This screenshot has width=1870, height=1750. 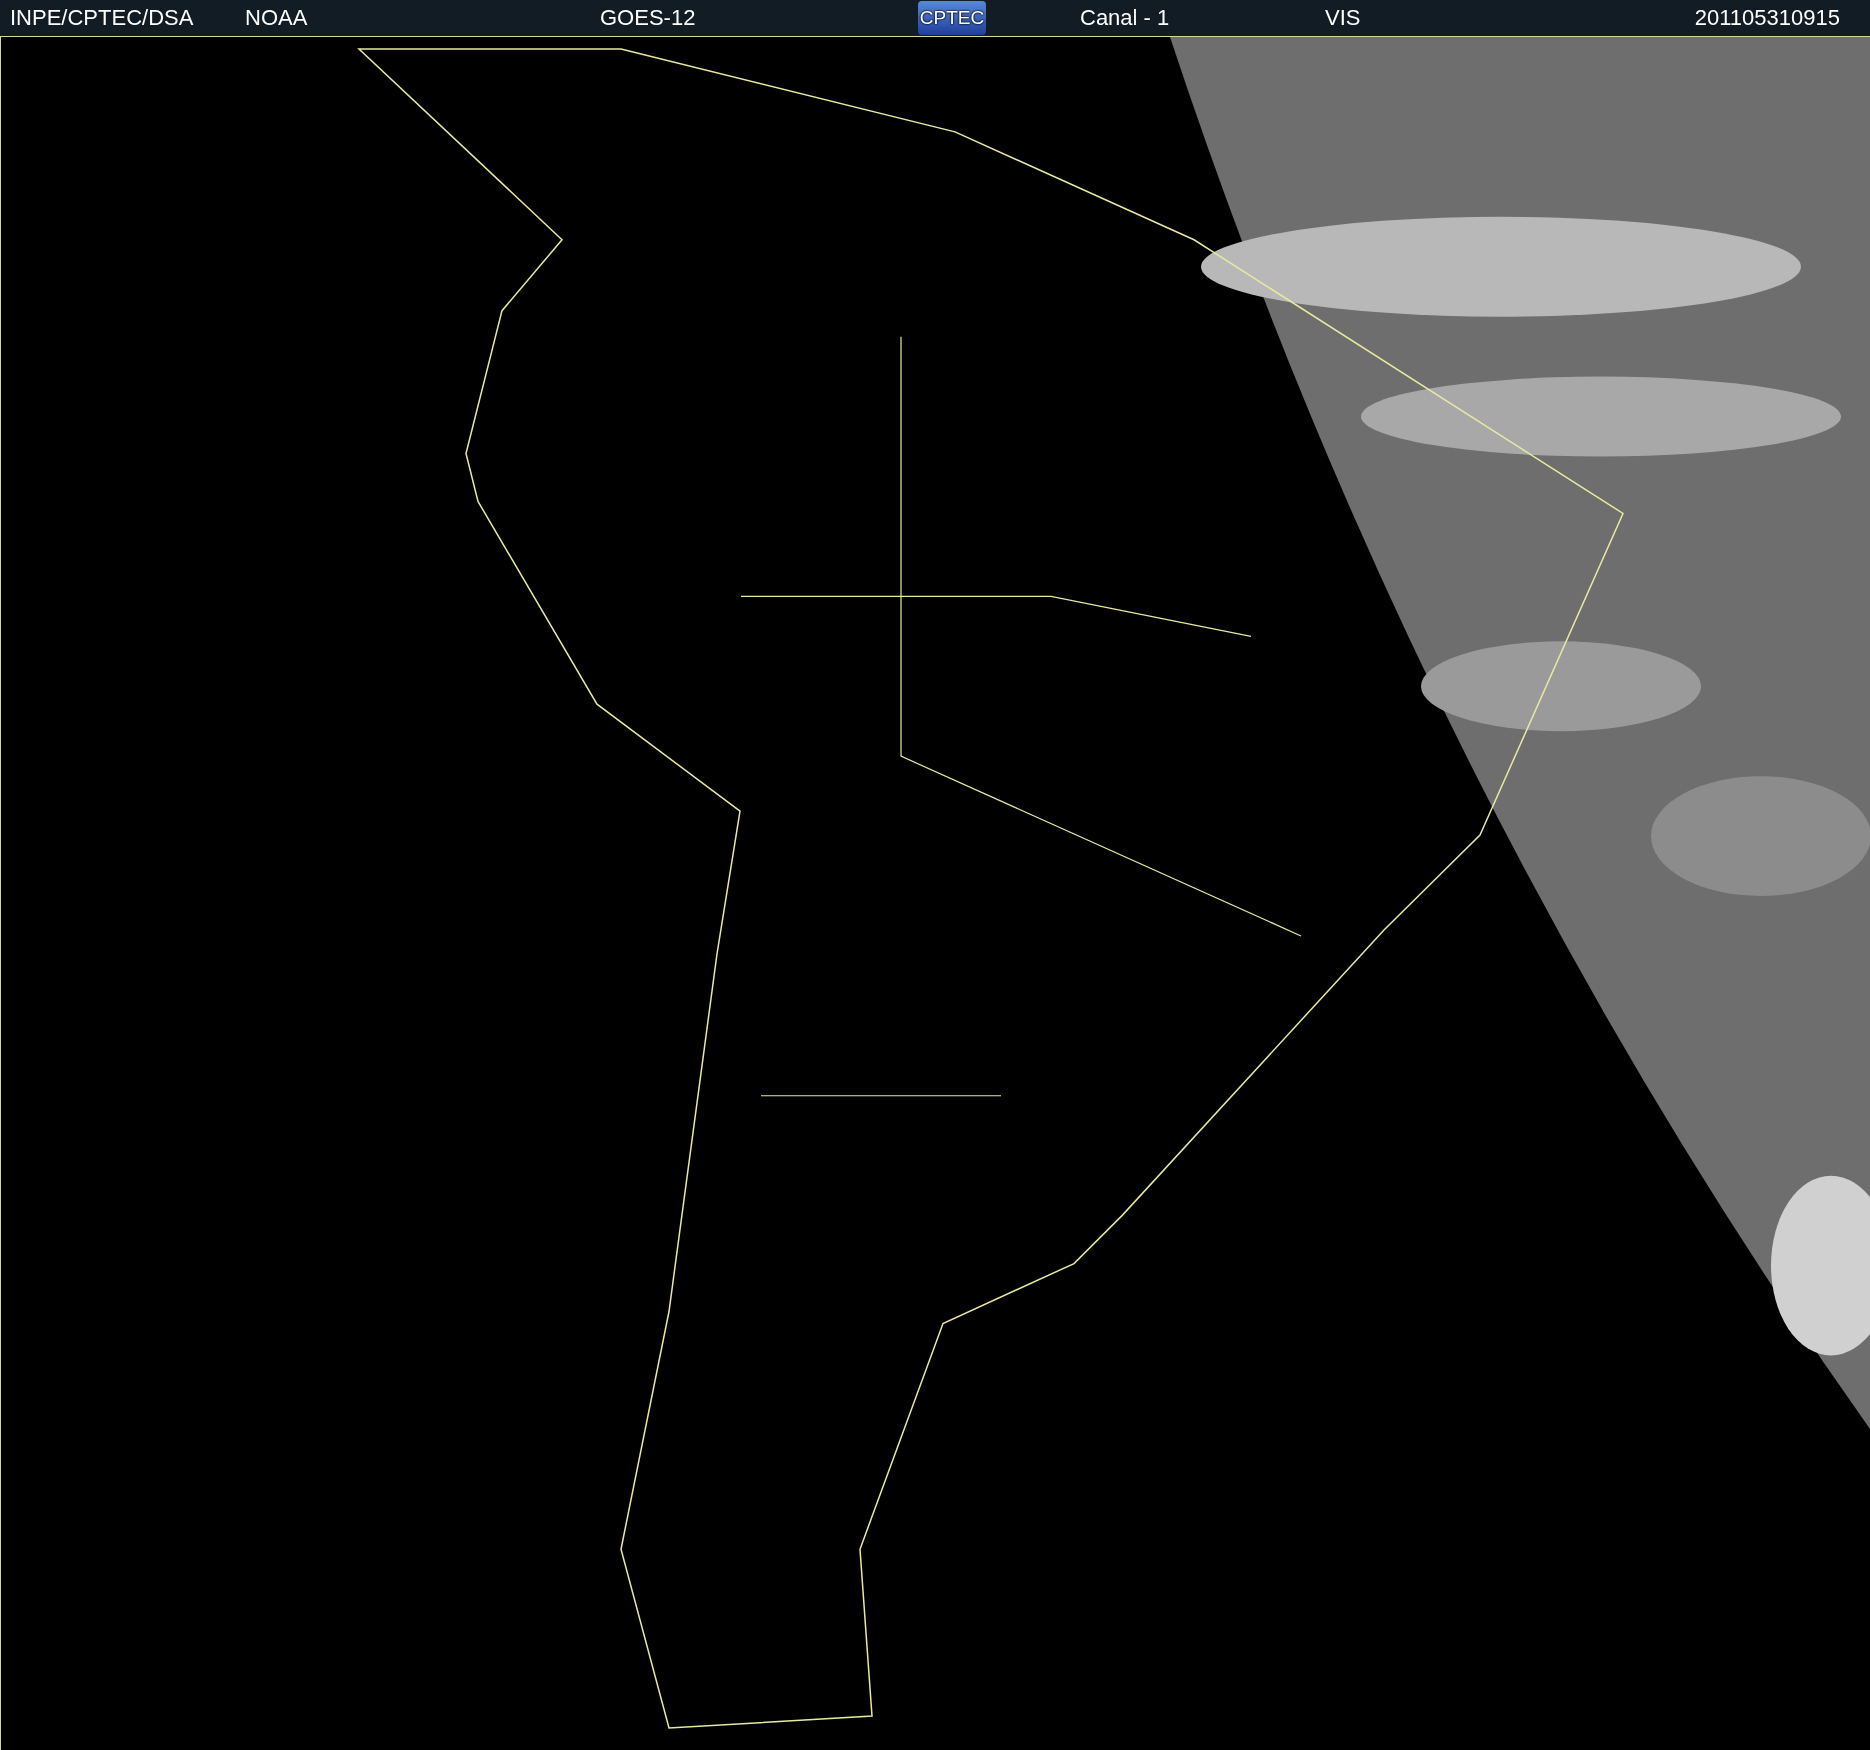 I want to click on timestamp-label: 201105310915, so click(x=1767, y=18).